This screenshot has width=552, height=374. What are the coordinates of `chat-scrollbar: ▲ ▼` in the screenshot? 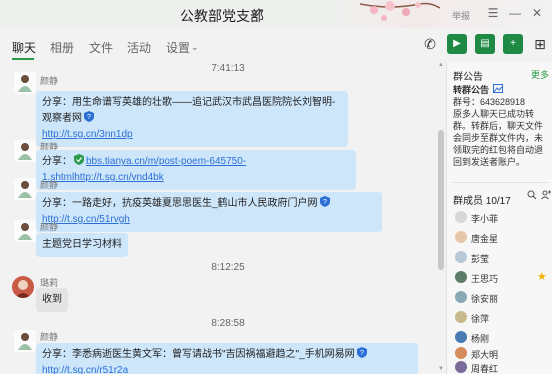 It's located at (441, 218).